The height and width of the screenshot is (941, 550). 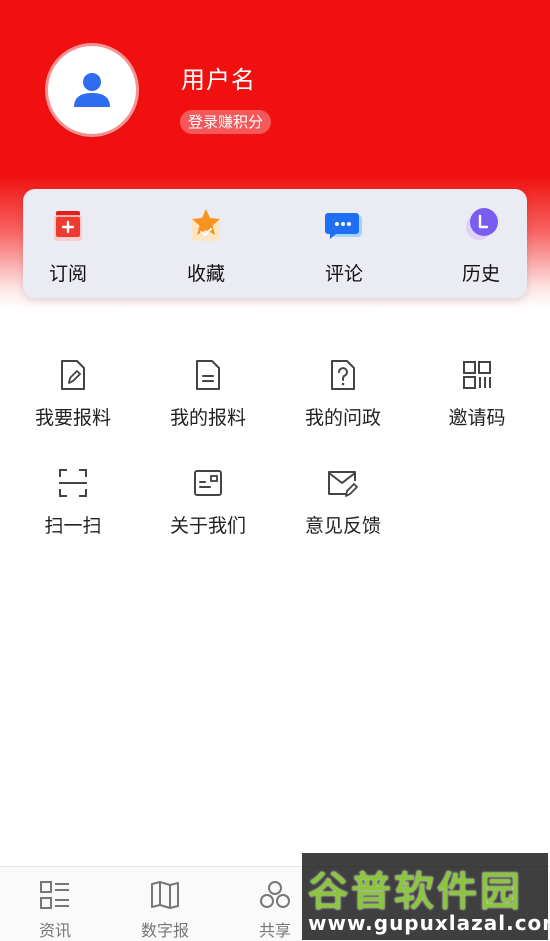 I want to click on quick-action-label: 收藏, so click(x=205, y=274).